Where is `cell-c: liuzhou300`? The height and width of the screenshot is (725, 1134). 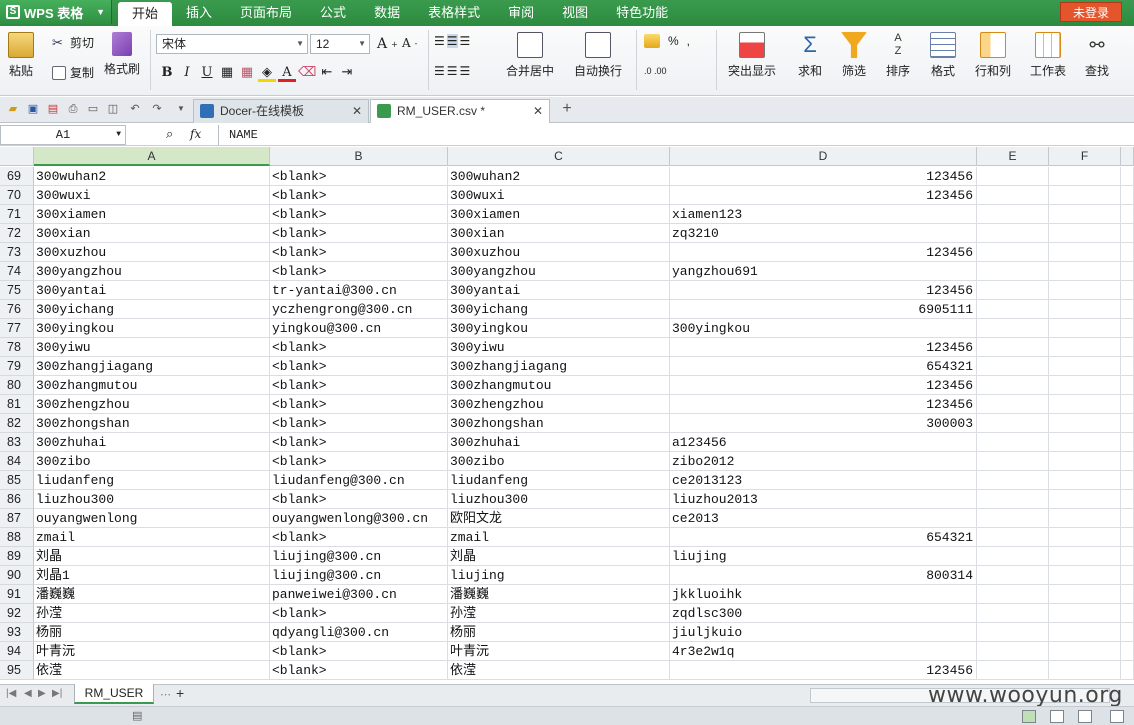
cell-c: liuzhou300 is located at coordinates (559, 499).